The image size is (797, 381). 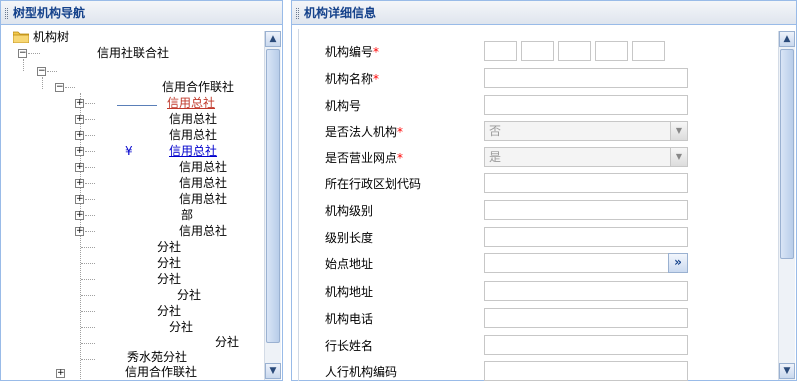 What do you see at coordinates (191, 103) in the screenshot?
I see `tree-node-selected: 信用总社` at bounding box center [191, 103].